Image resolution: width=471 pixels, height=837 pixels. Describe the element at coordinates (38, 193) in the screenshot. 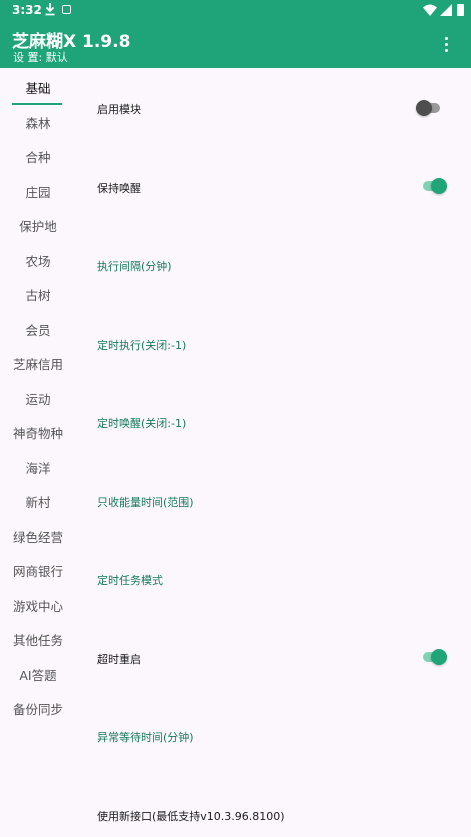

I see `sidebar-item-manor: 庄园` at that location.